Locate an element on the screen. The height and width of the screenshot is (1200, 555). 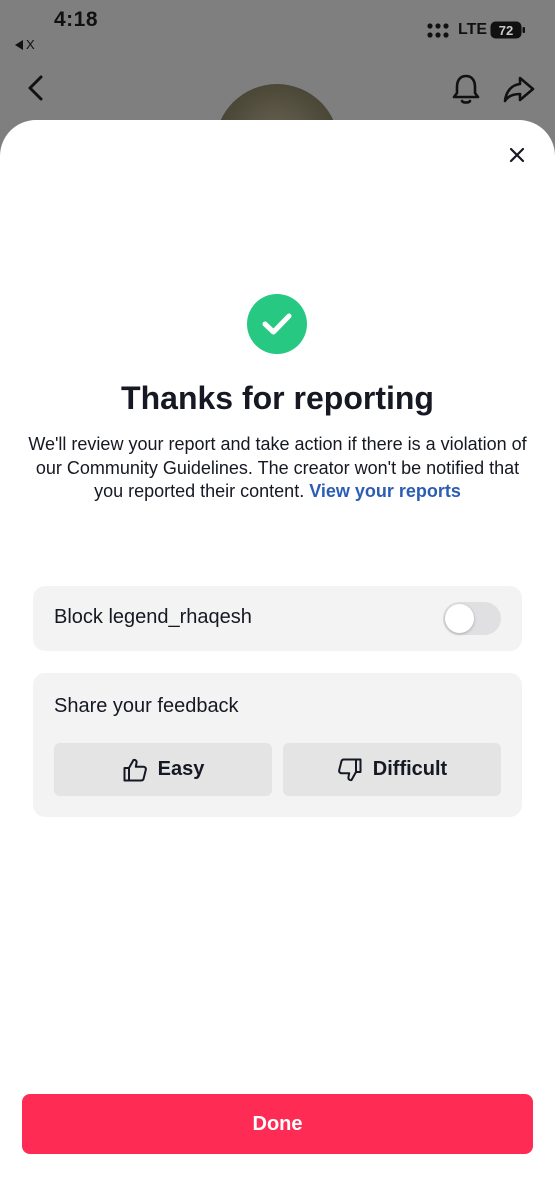
block-user-toggle is located at coordinates (472, 618).